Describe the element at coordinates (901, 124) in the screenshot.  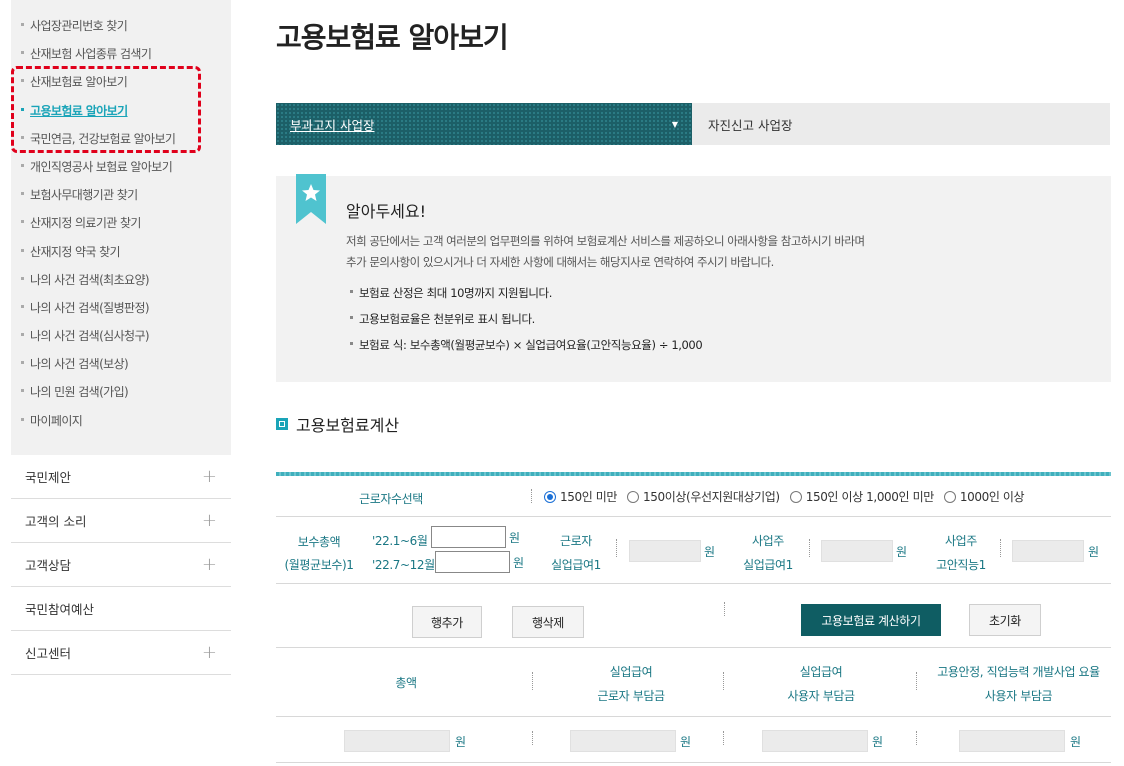
I see `tab-self-report-workplace: 자진신고 사업장` at that location.